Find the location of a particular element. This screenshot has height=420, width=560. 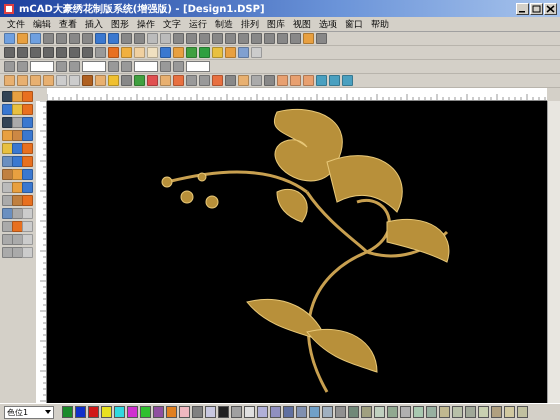

close-icon is located at coordinates (550, 8).